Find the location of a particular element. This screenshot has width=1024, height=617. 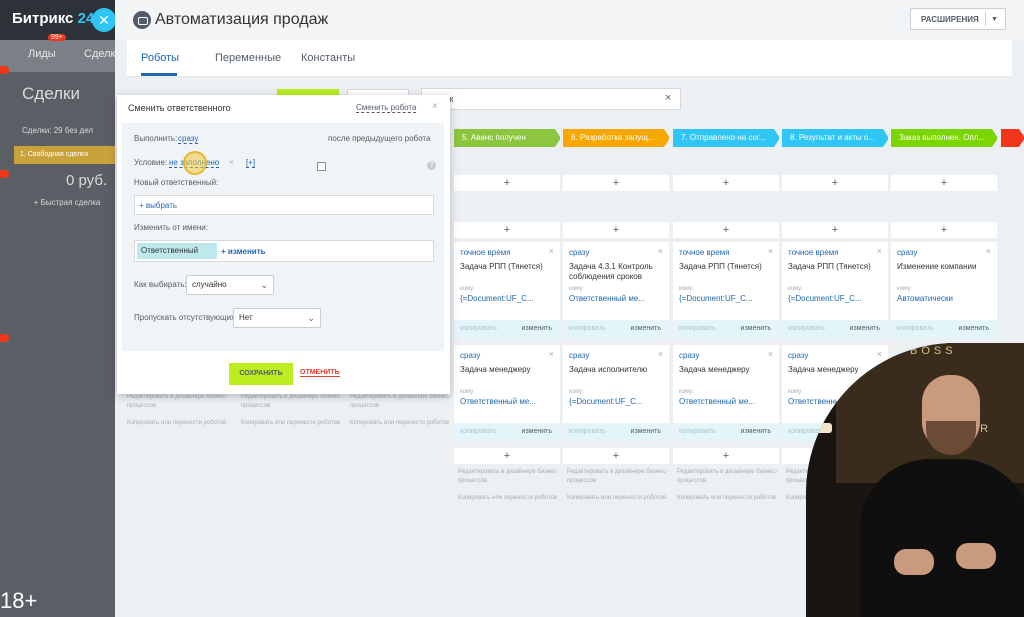

close-icon: × is located at coordinates (435, 106).